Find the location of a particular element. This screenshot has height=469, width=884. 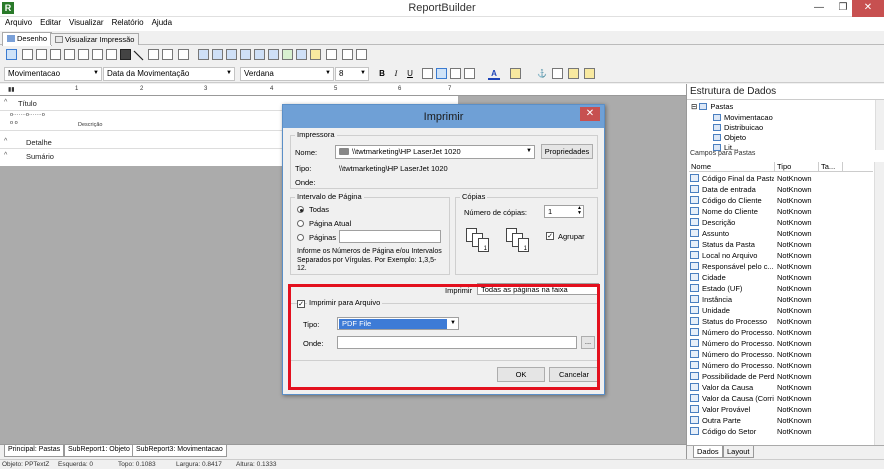

dbtext-tool-icon is located at coordinates (203, 54).